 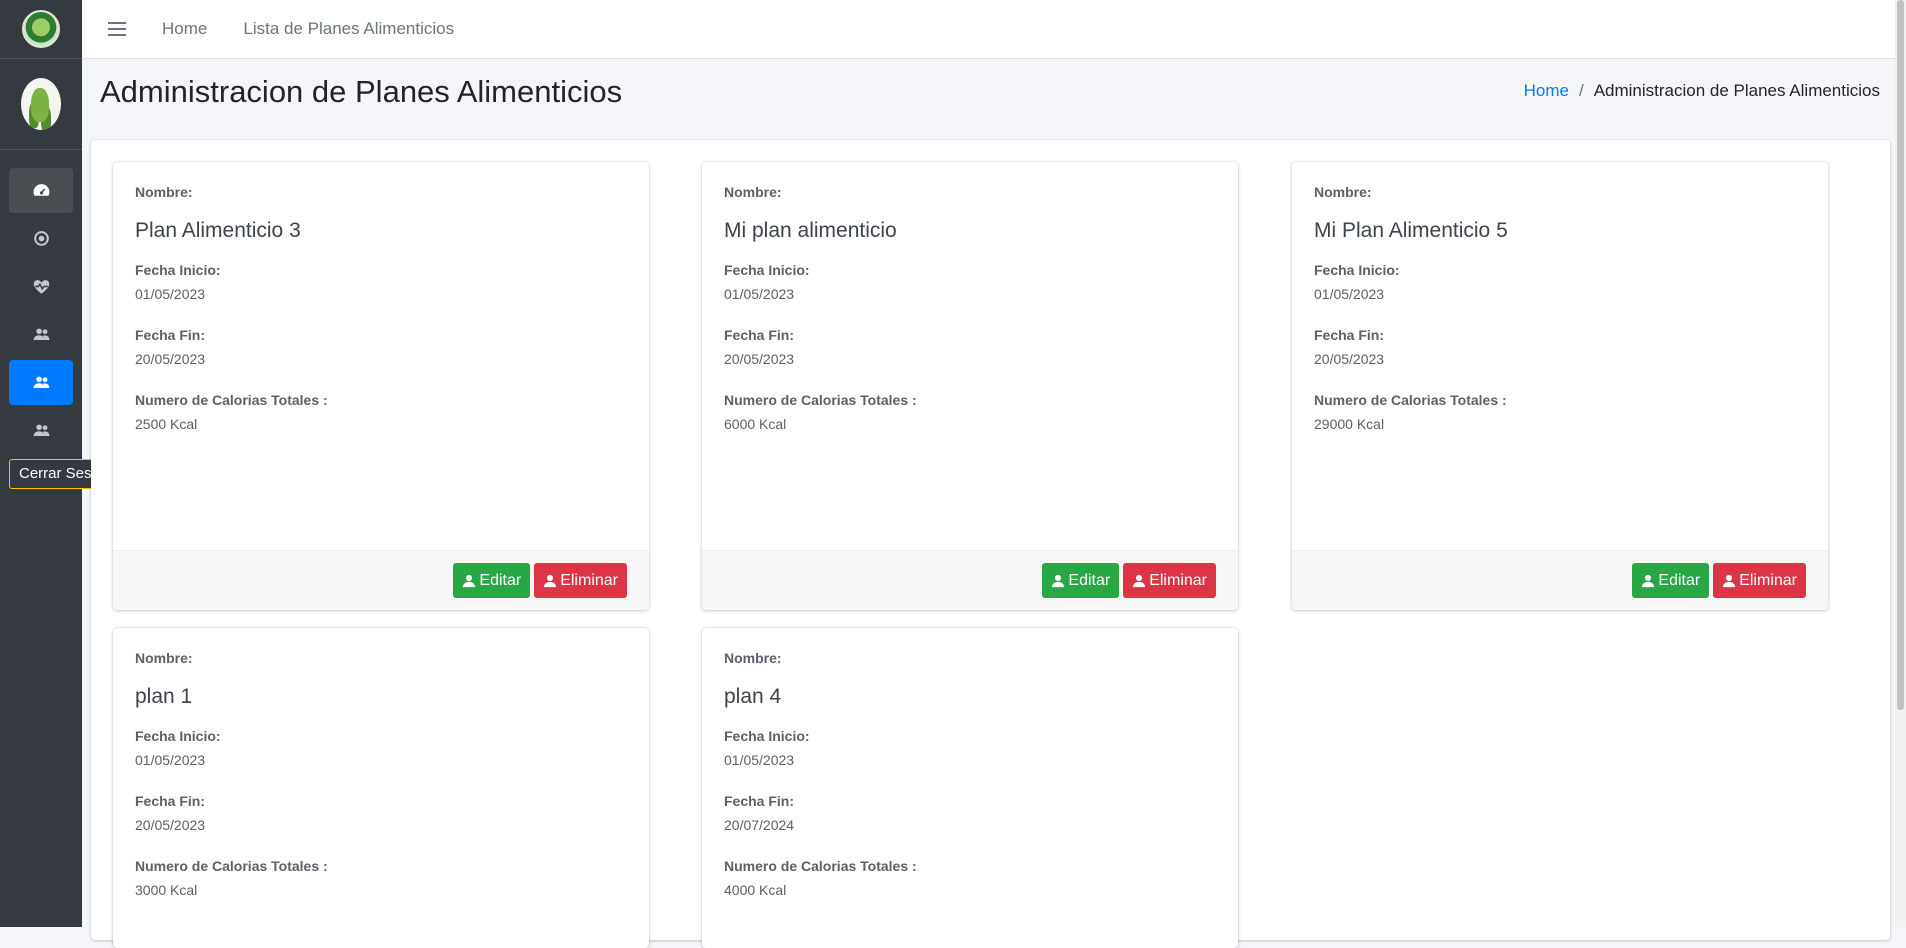 I want to click on brand-logo, so click(x=41, y=29).